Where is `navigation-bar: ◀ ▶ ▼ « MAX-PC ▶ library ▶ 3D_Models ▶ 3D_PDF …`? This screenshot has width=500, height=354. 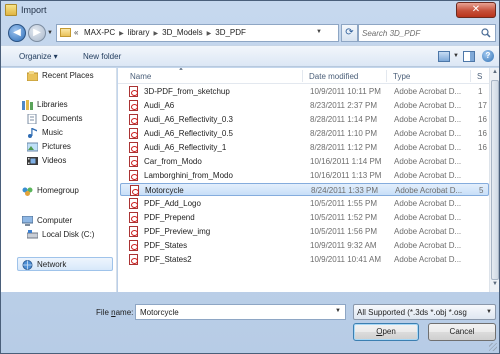
navigation-bar: ◀ ▶ ▼ « MAX-PC ▶ library ▶ 3D_Models ▶ 3D_PDF … is located at coordinates (250, 33).